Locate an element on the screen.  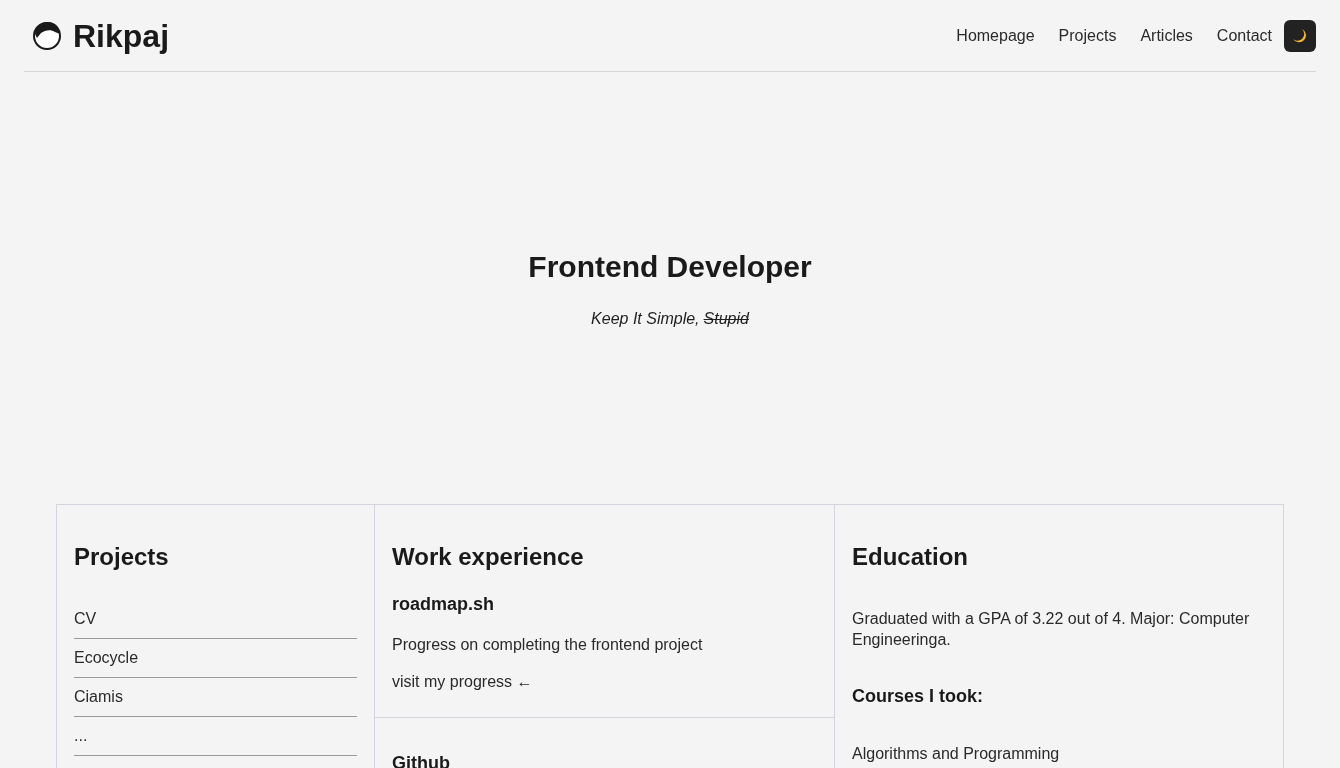
section-heading: Work experience is located at coordinates (488, 557).